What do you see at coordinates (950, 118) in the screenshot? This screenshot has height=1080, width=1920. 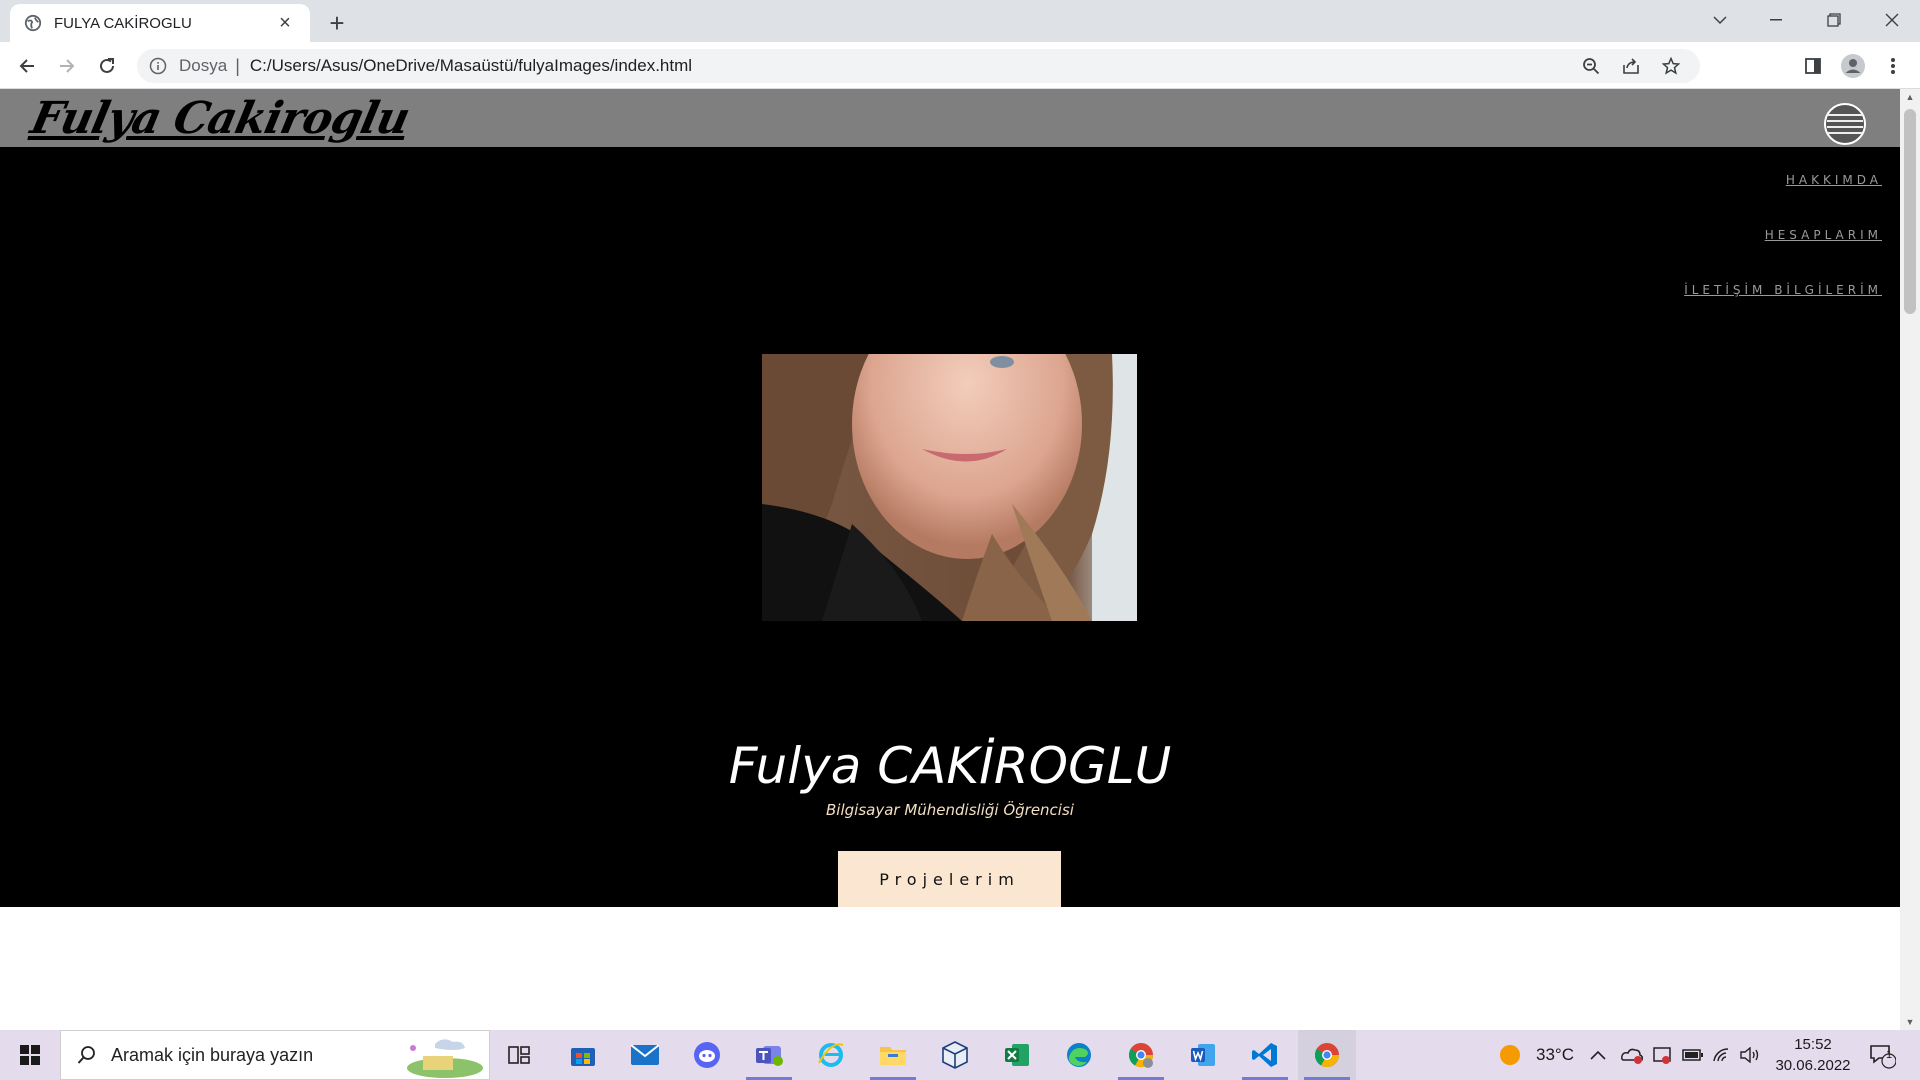 I see `site-header: Fulya Cakiroglu` at bounding box center [950, 118].